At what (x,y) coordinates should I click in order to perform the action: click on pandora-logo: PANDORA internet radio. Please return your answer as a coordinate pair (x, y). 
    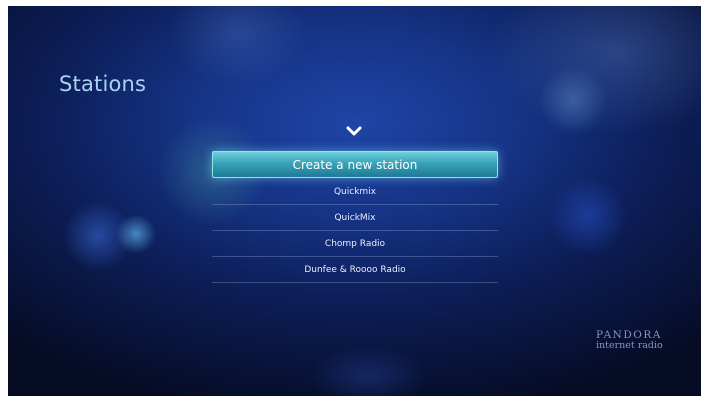
    Looking at the image, I should click on (629, 340).